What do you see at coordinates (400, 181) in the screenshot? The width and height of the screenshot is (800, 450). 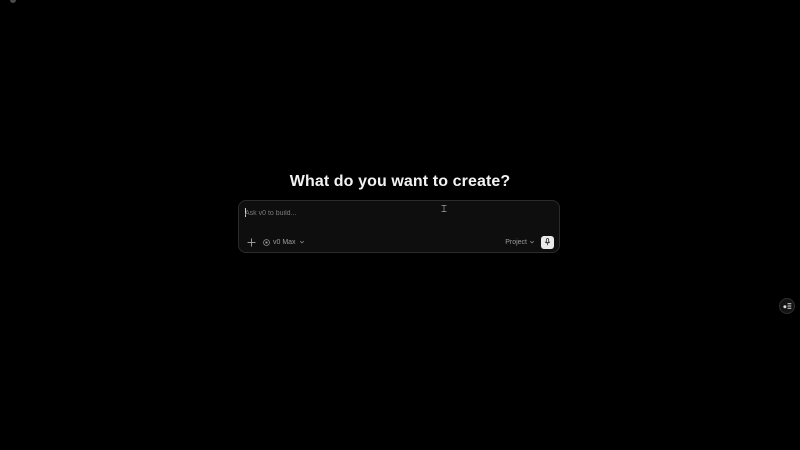 I see `page-title: What do you want to create?` at bounding box center [400, 181].